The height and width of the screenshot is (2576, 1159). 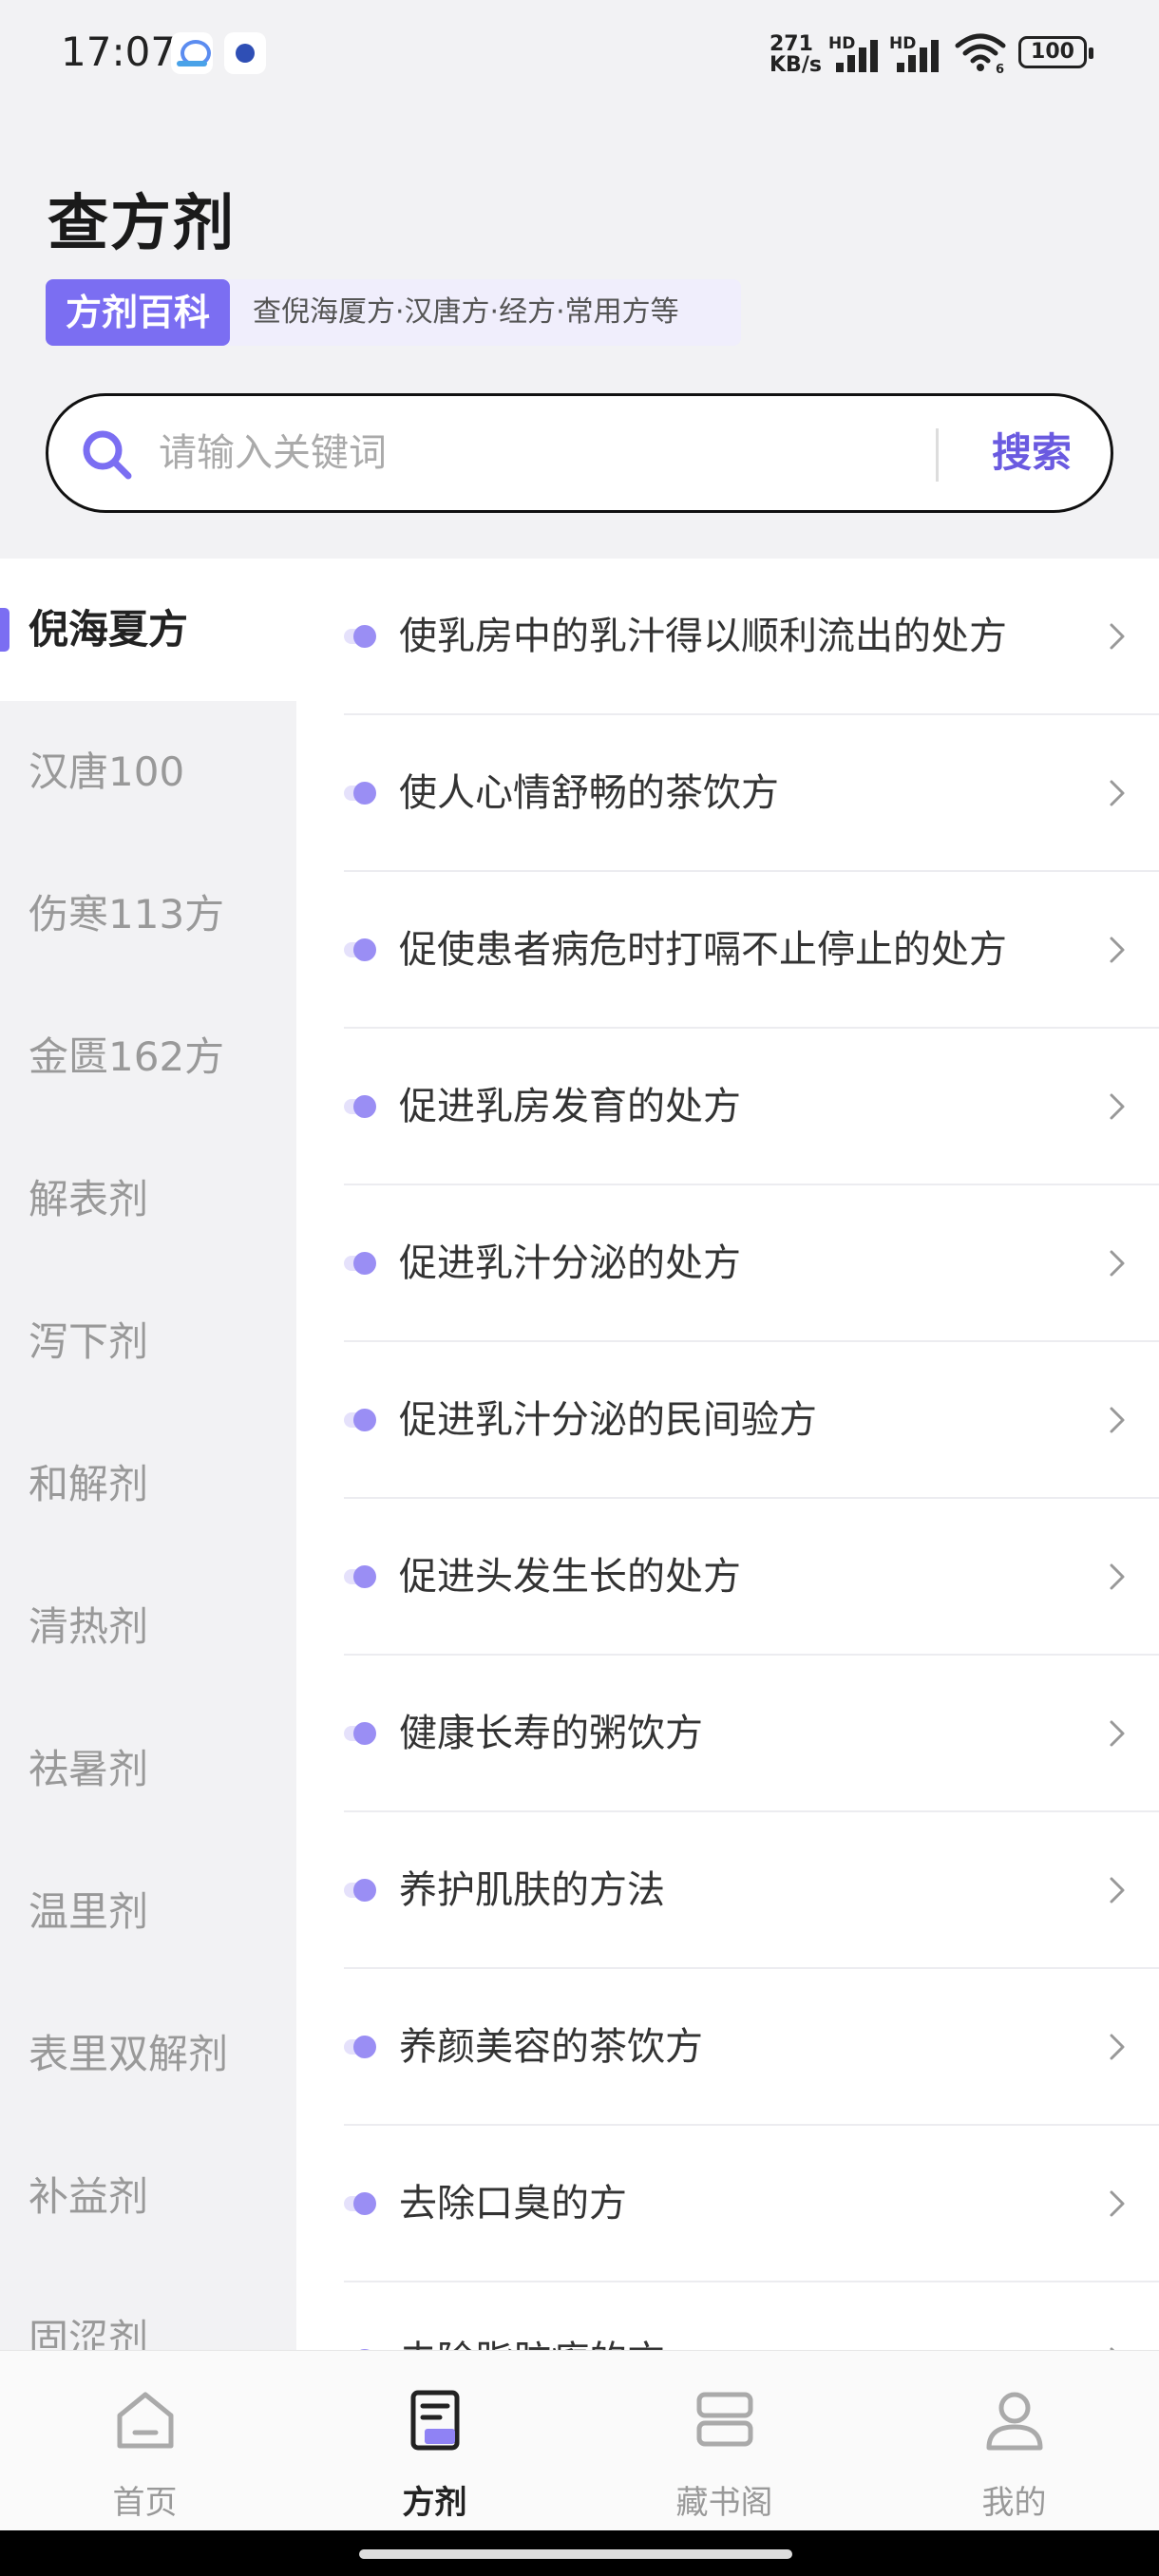 What do you see at coordinates (751, 2316) in the screenshot?
I see `list-item: 去除脂肪瘤的方` at bounding box center [751, 2316].